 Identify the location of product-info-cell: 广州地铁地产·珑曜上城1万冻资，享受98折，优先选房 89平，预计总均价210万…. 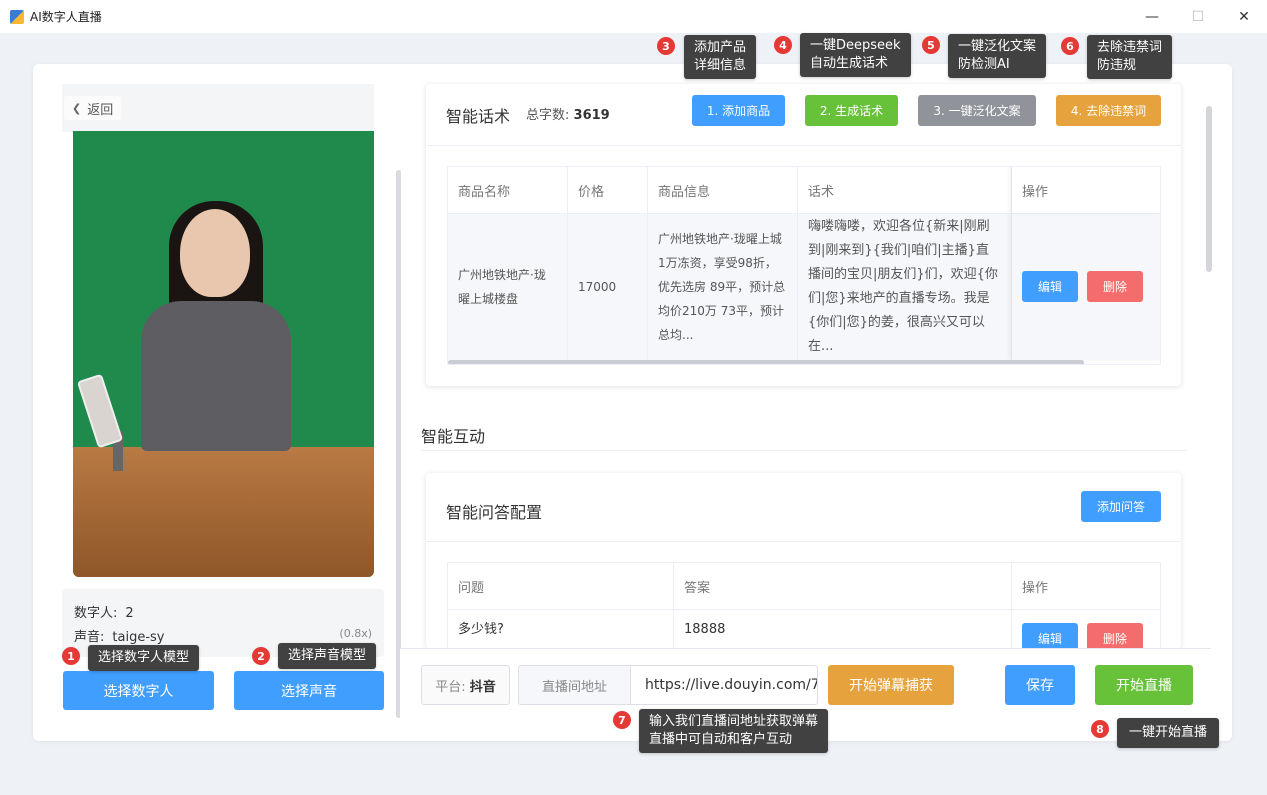
(723, 287).